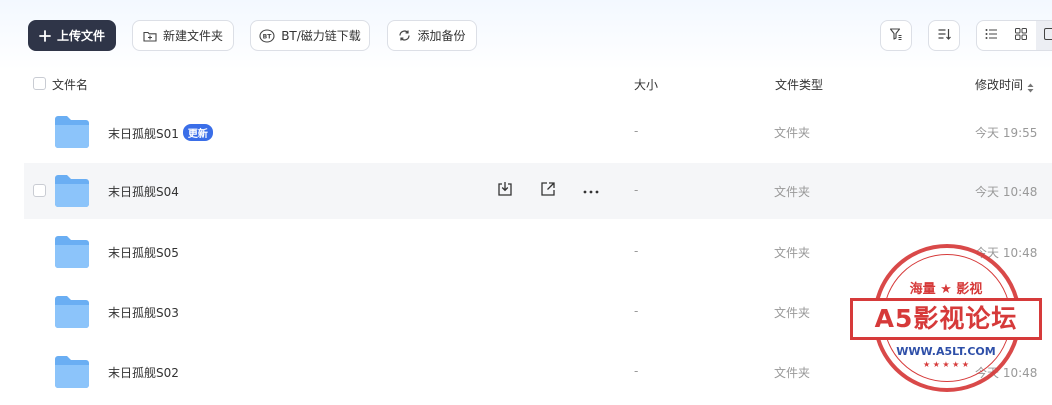 The width and height of the screenshot is (1052, 405). Describe the element at coordinates (150, 36) in the screenshot. I see `new-folder-icon` at that location.